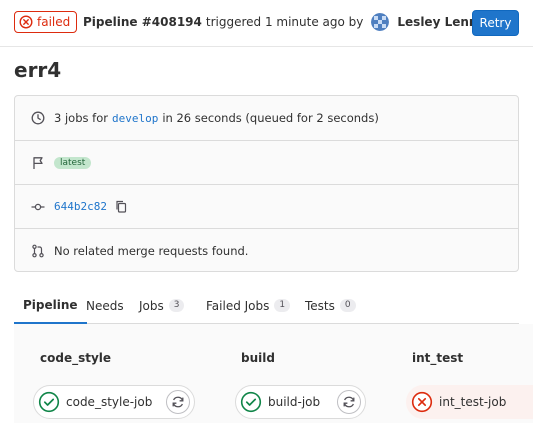  I want to click on pipeline-status-badge: failed, so click(46, 22).